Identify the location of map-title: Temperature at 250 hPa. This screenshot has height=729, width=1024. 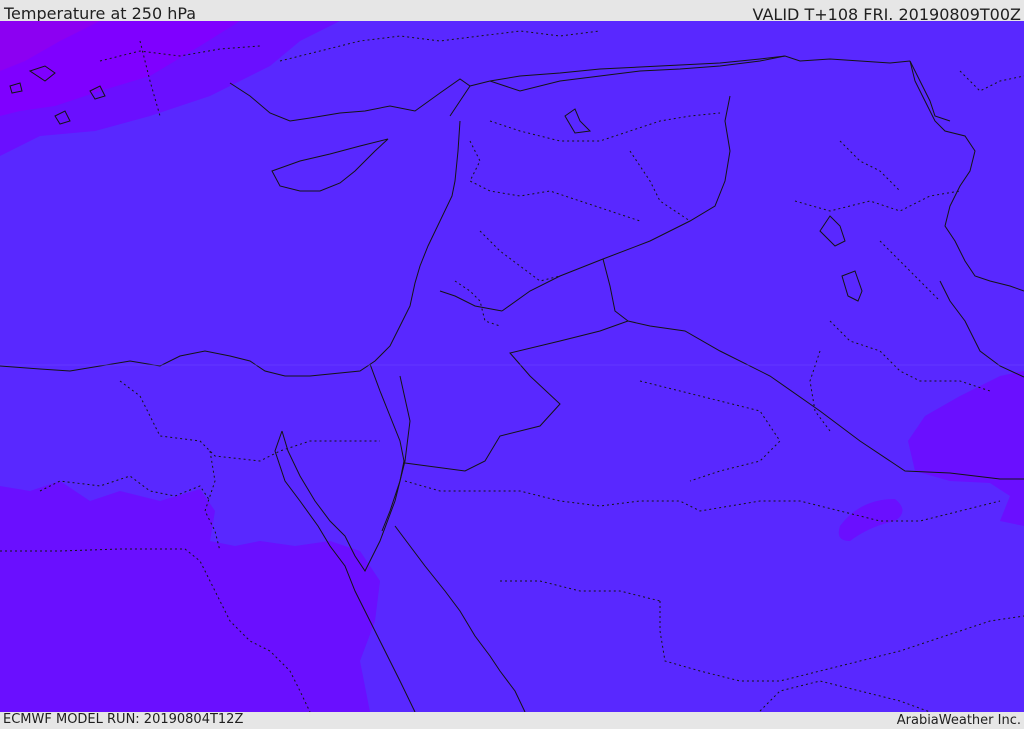
(100, 13).